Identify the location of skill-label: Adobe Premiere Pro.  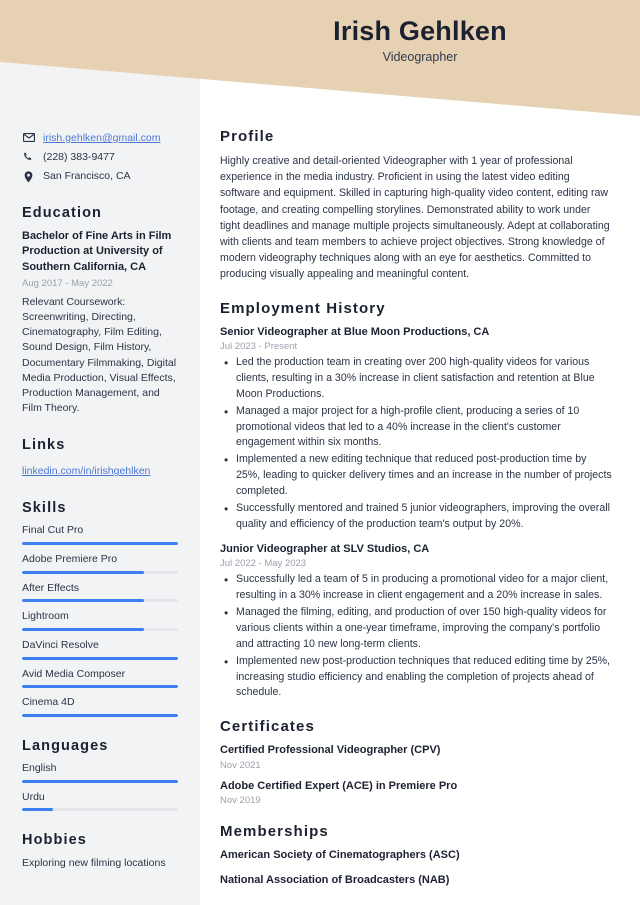
(70, 559).